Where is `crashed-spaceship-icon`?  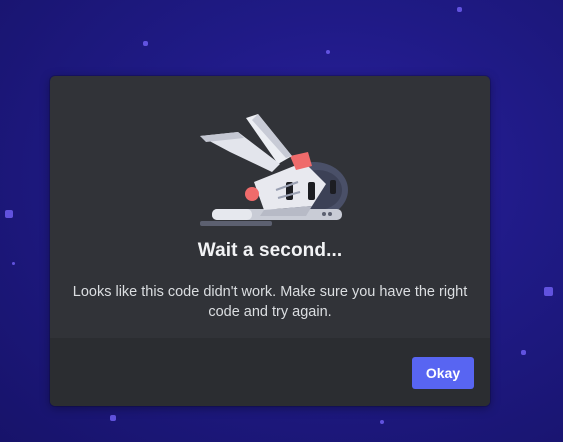
crashed-spaceship-icon is located at coordinates (274, 170).